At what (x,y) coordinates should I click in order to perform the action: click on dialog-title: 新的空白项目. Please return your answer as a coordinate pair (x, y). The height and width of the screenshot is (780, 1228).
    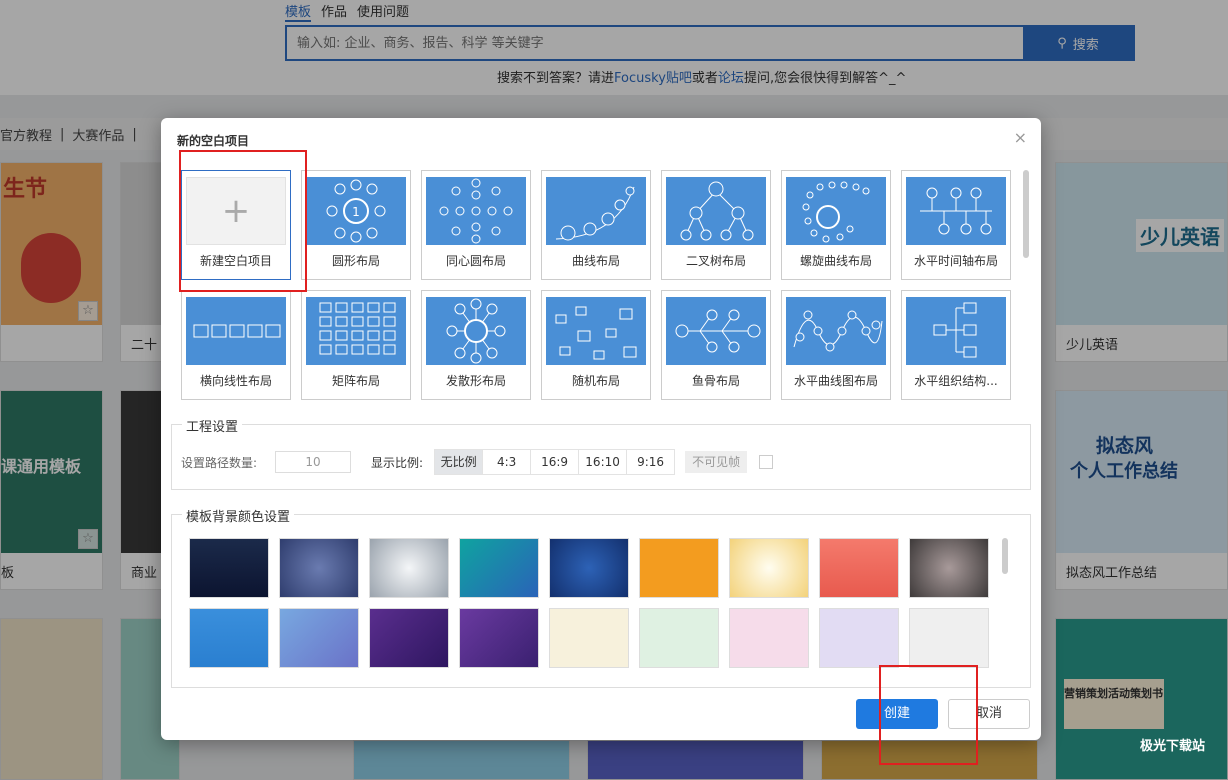
    Looking at the image, I should click on (213, 141).